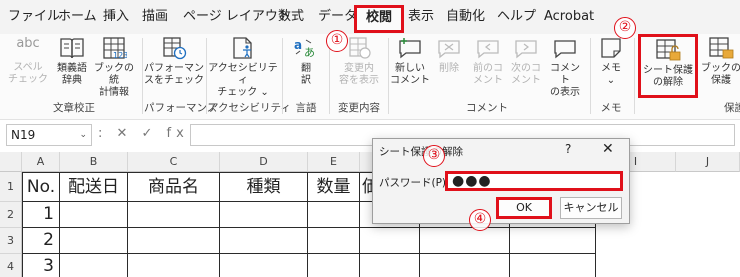 This screenshot has width=740, height=277. What do you see at coordinates (608, 149) in the screenshot?
I see `close-icon: ✕` at bounding box center [608, 149].